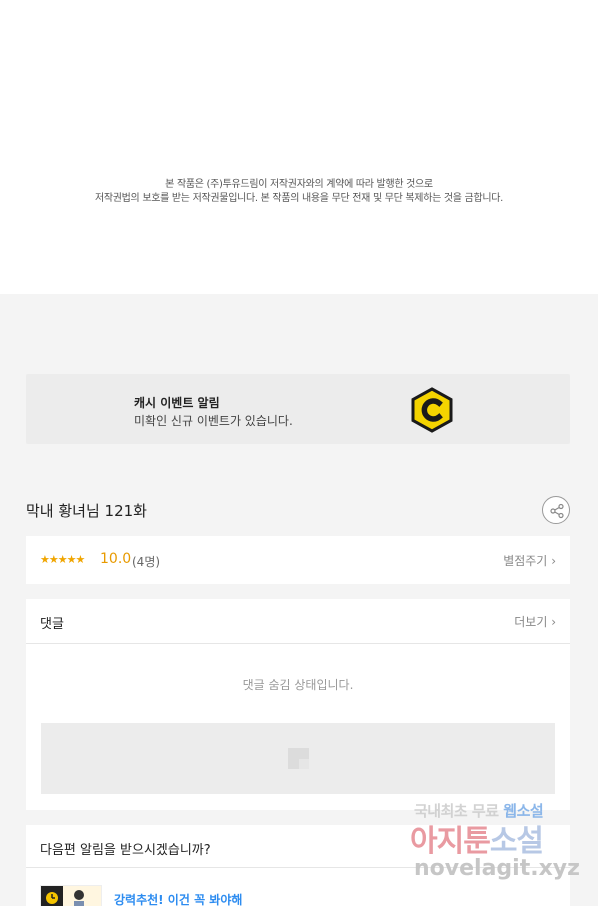 The width and height of the screenshot is (598, 906). What do you see at coordinates (432, 410) in the screenshot?
I see `cash-coin-icon` at bounding box center [432, 410].